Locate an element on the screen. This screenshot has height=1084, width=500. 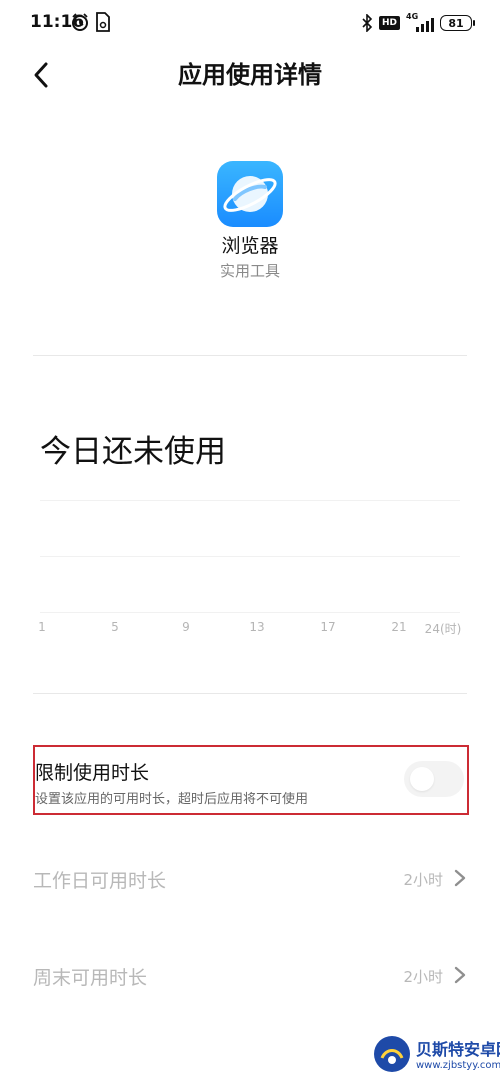
battery-level: 81 is located at coordinates (456, 23).